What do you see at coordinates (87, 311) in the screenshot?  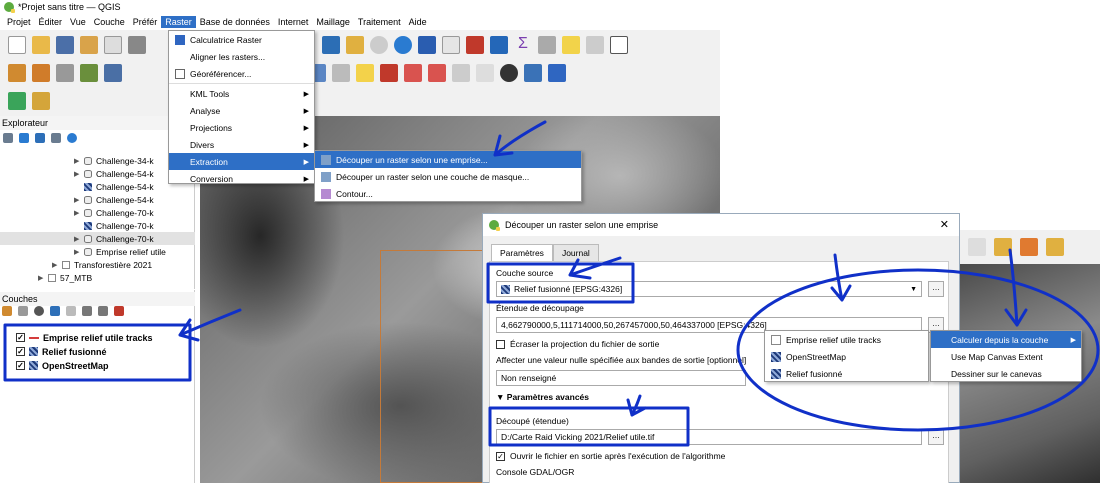 I see `expand-all-icon` at bounding box center [87, 311].